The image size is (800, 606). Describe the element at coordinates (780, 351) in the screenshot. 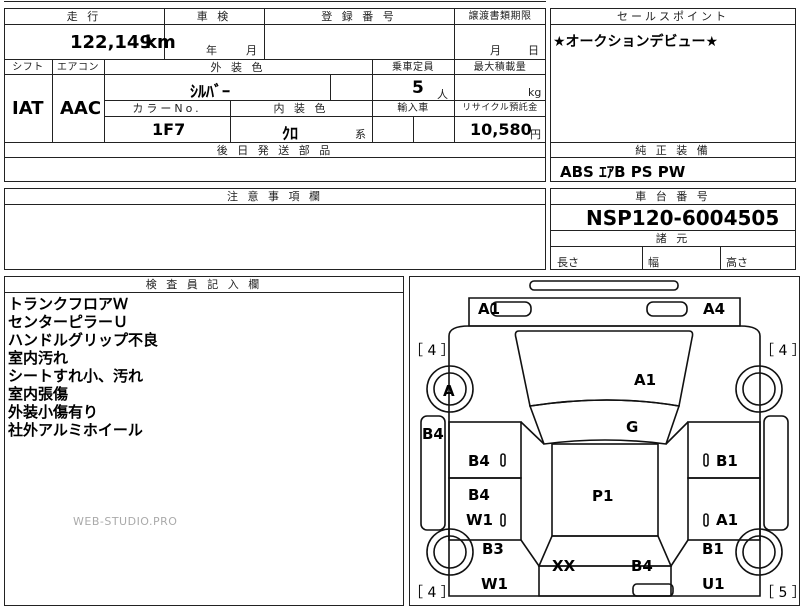

I see `tire-number-front-right: ［ 4 ］` at that location.